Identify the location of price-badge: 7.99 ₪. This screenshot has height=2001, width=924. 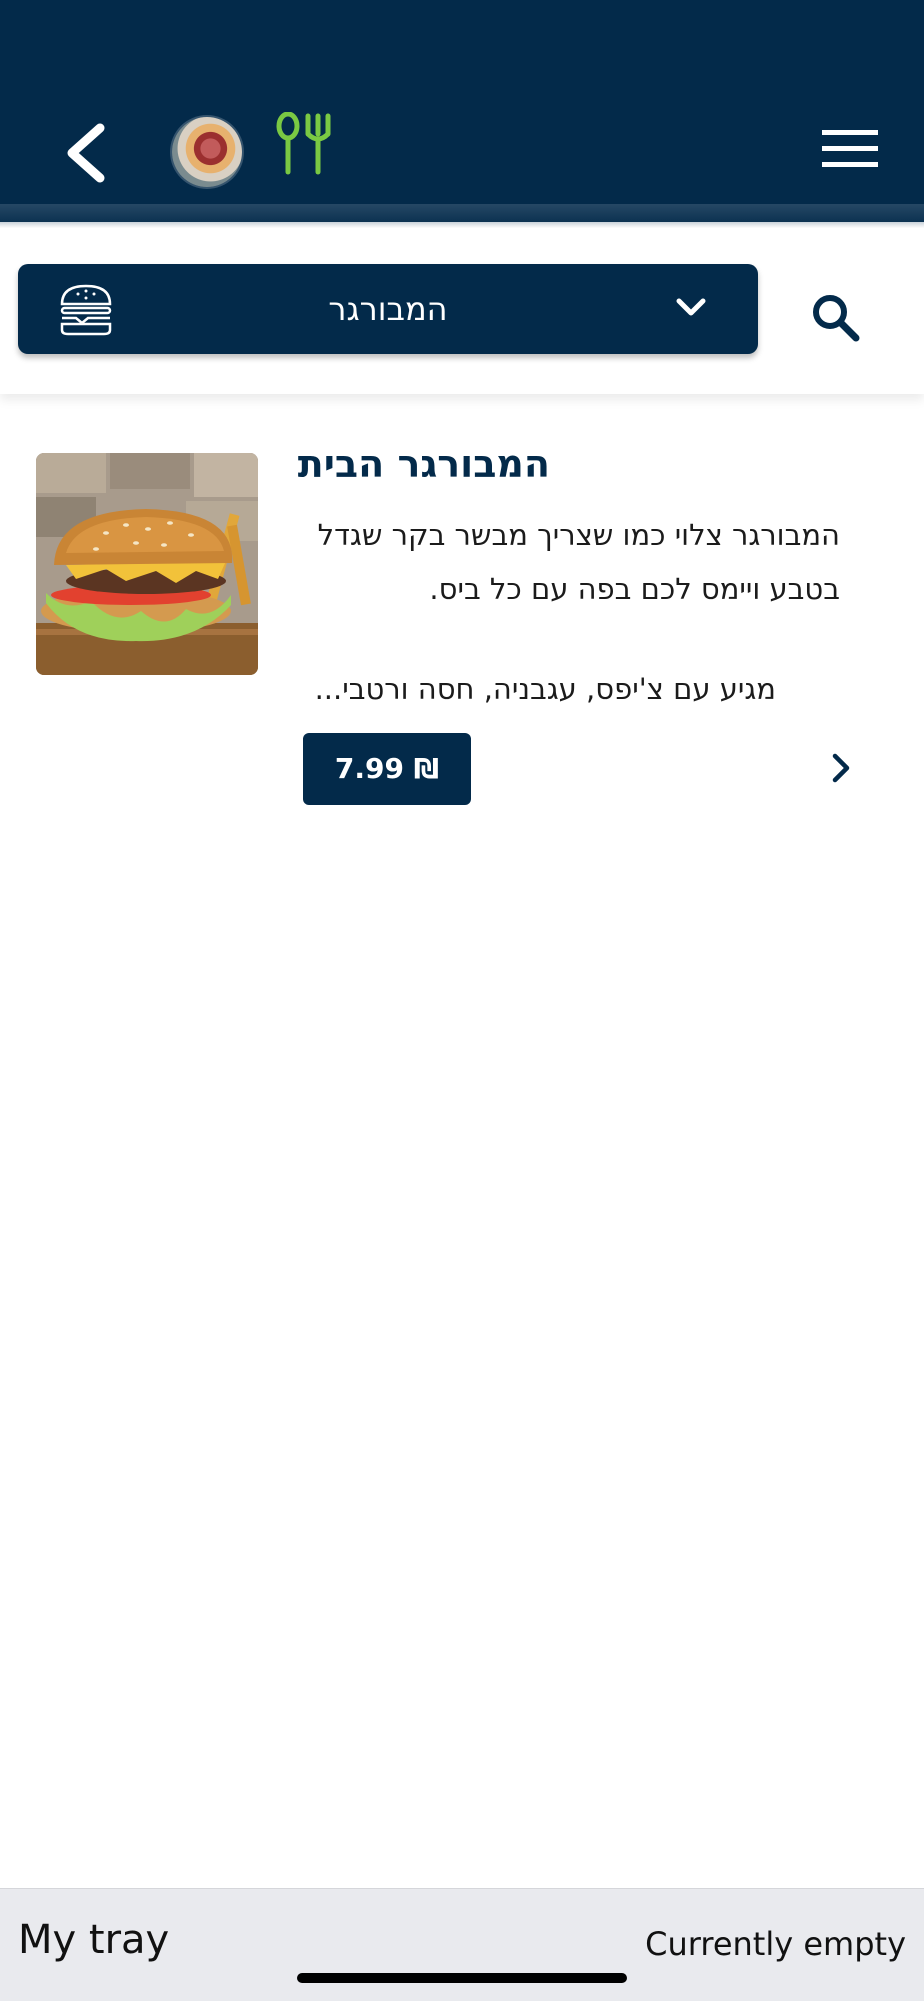
(387, 769).